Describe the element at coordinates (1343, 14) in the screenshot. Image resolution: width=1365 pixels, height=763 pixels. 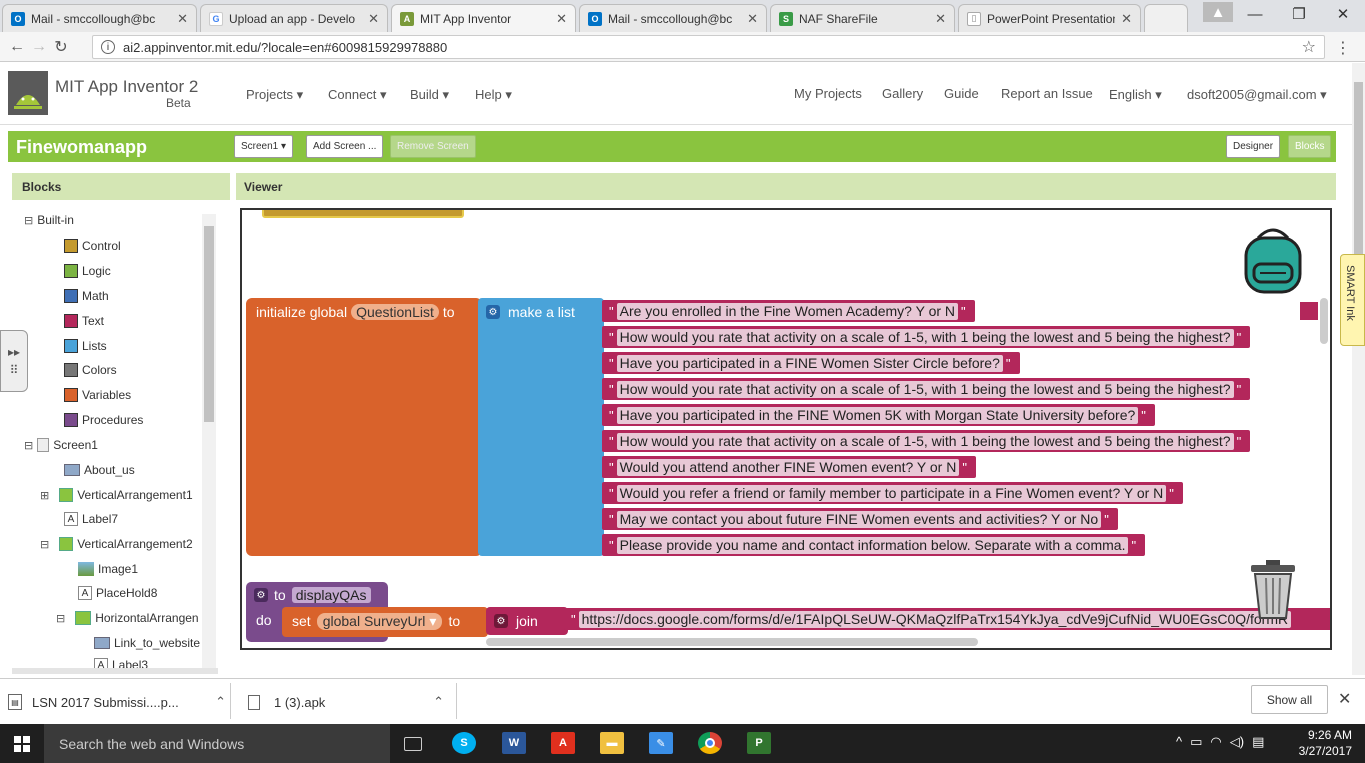
I see `close-window-icon: ✕` at that location.